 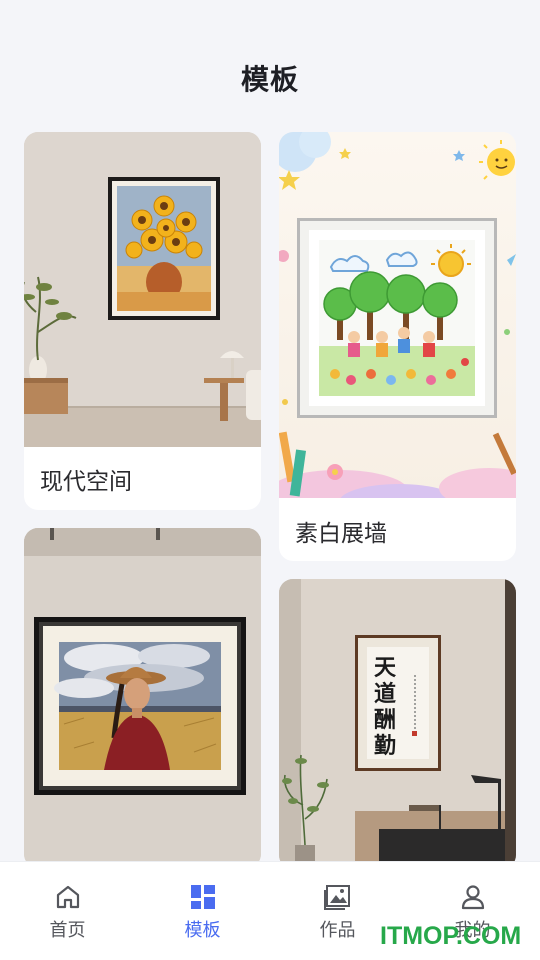 I want to click on template-card-study: 天 道 酬 勤, so click(x=397, y=724).